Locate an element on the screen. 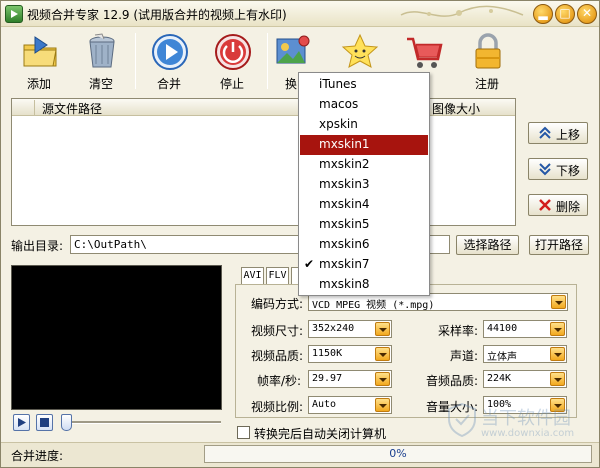  audio-quality-select: 224K is located at coordinates (525, 379).